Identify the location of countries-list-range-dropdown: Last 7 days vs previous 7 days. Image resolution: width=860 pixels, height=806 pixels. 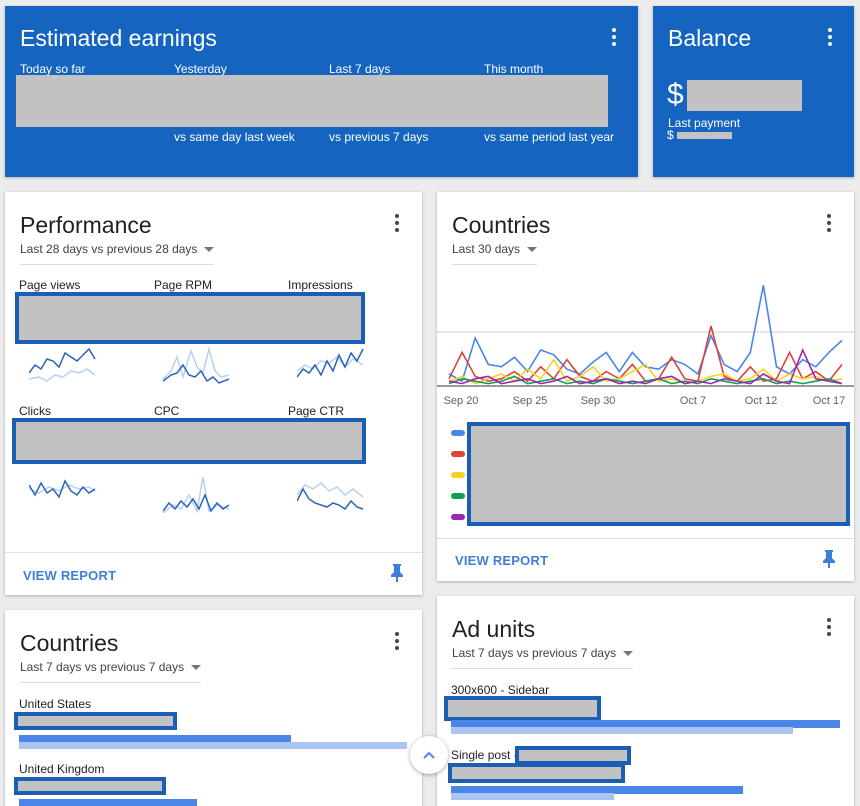
(111, 671).